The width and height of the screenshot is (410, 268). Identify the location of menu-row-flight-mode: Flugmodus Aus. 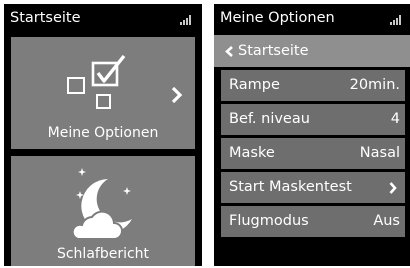
(313, 221).